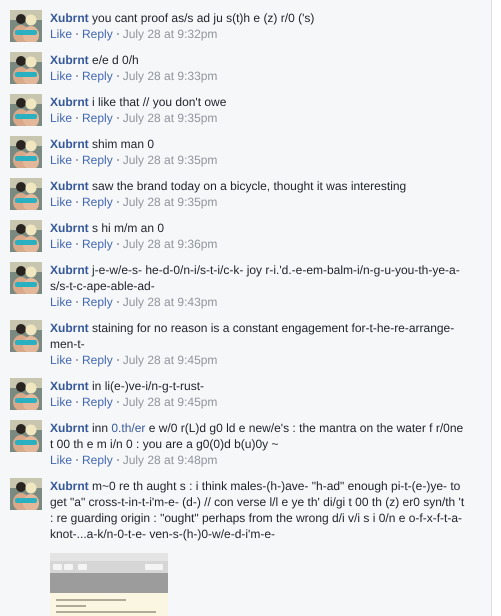 This screenshot has height=616, width=501. I want to click on text-link: 0.th/er, so click(128, 428).